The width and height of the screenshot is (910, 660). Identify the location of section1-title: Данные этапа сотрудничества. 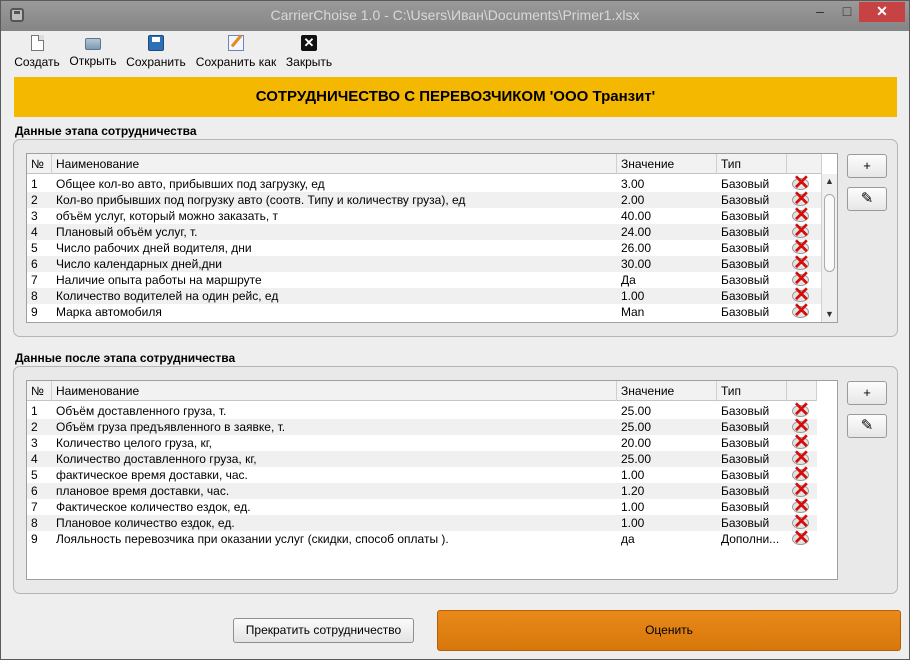
(106, 131).